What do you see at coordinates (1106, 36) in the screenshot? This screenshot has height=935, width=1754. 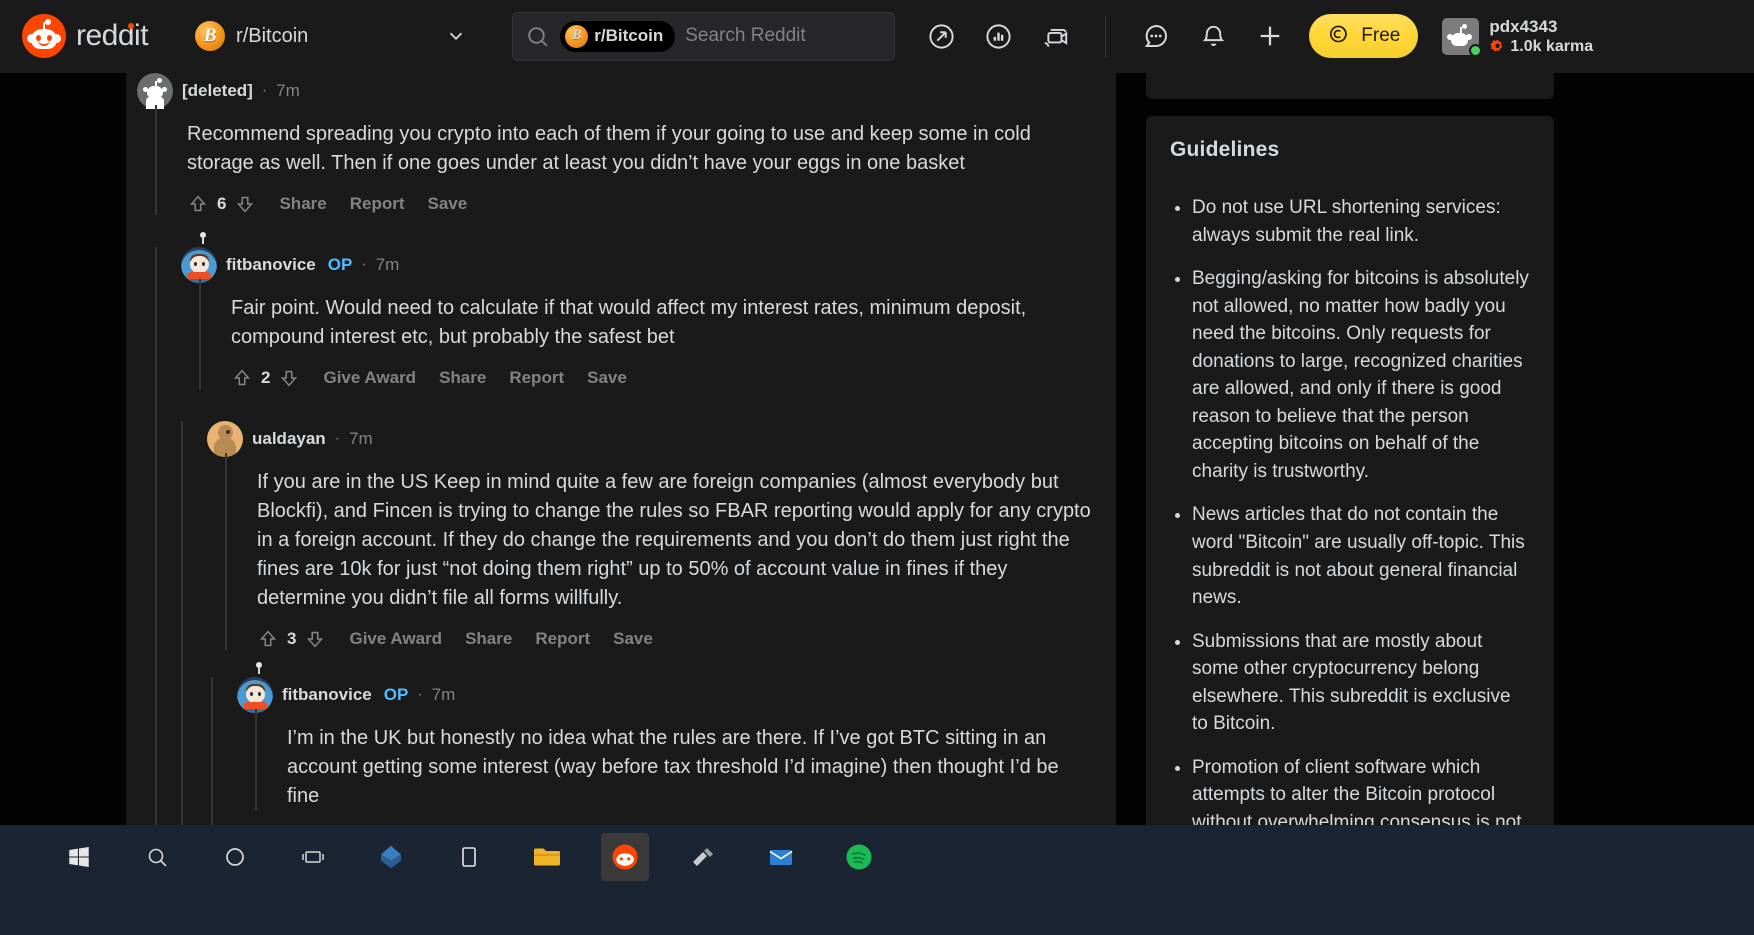 I see `header-divider` at bounding box center [1106, 36].